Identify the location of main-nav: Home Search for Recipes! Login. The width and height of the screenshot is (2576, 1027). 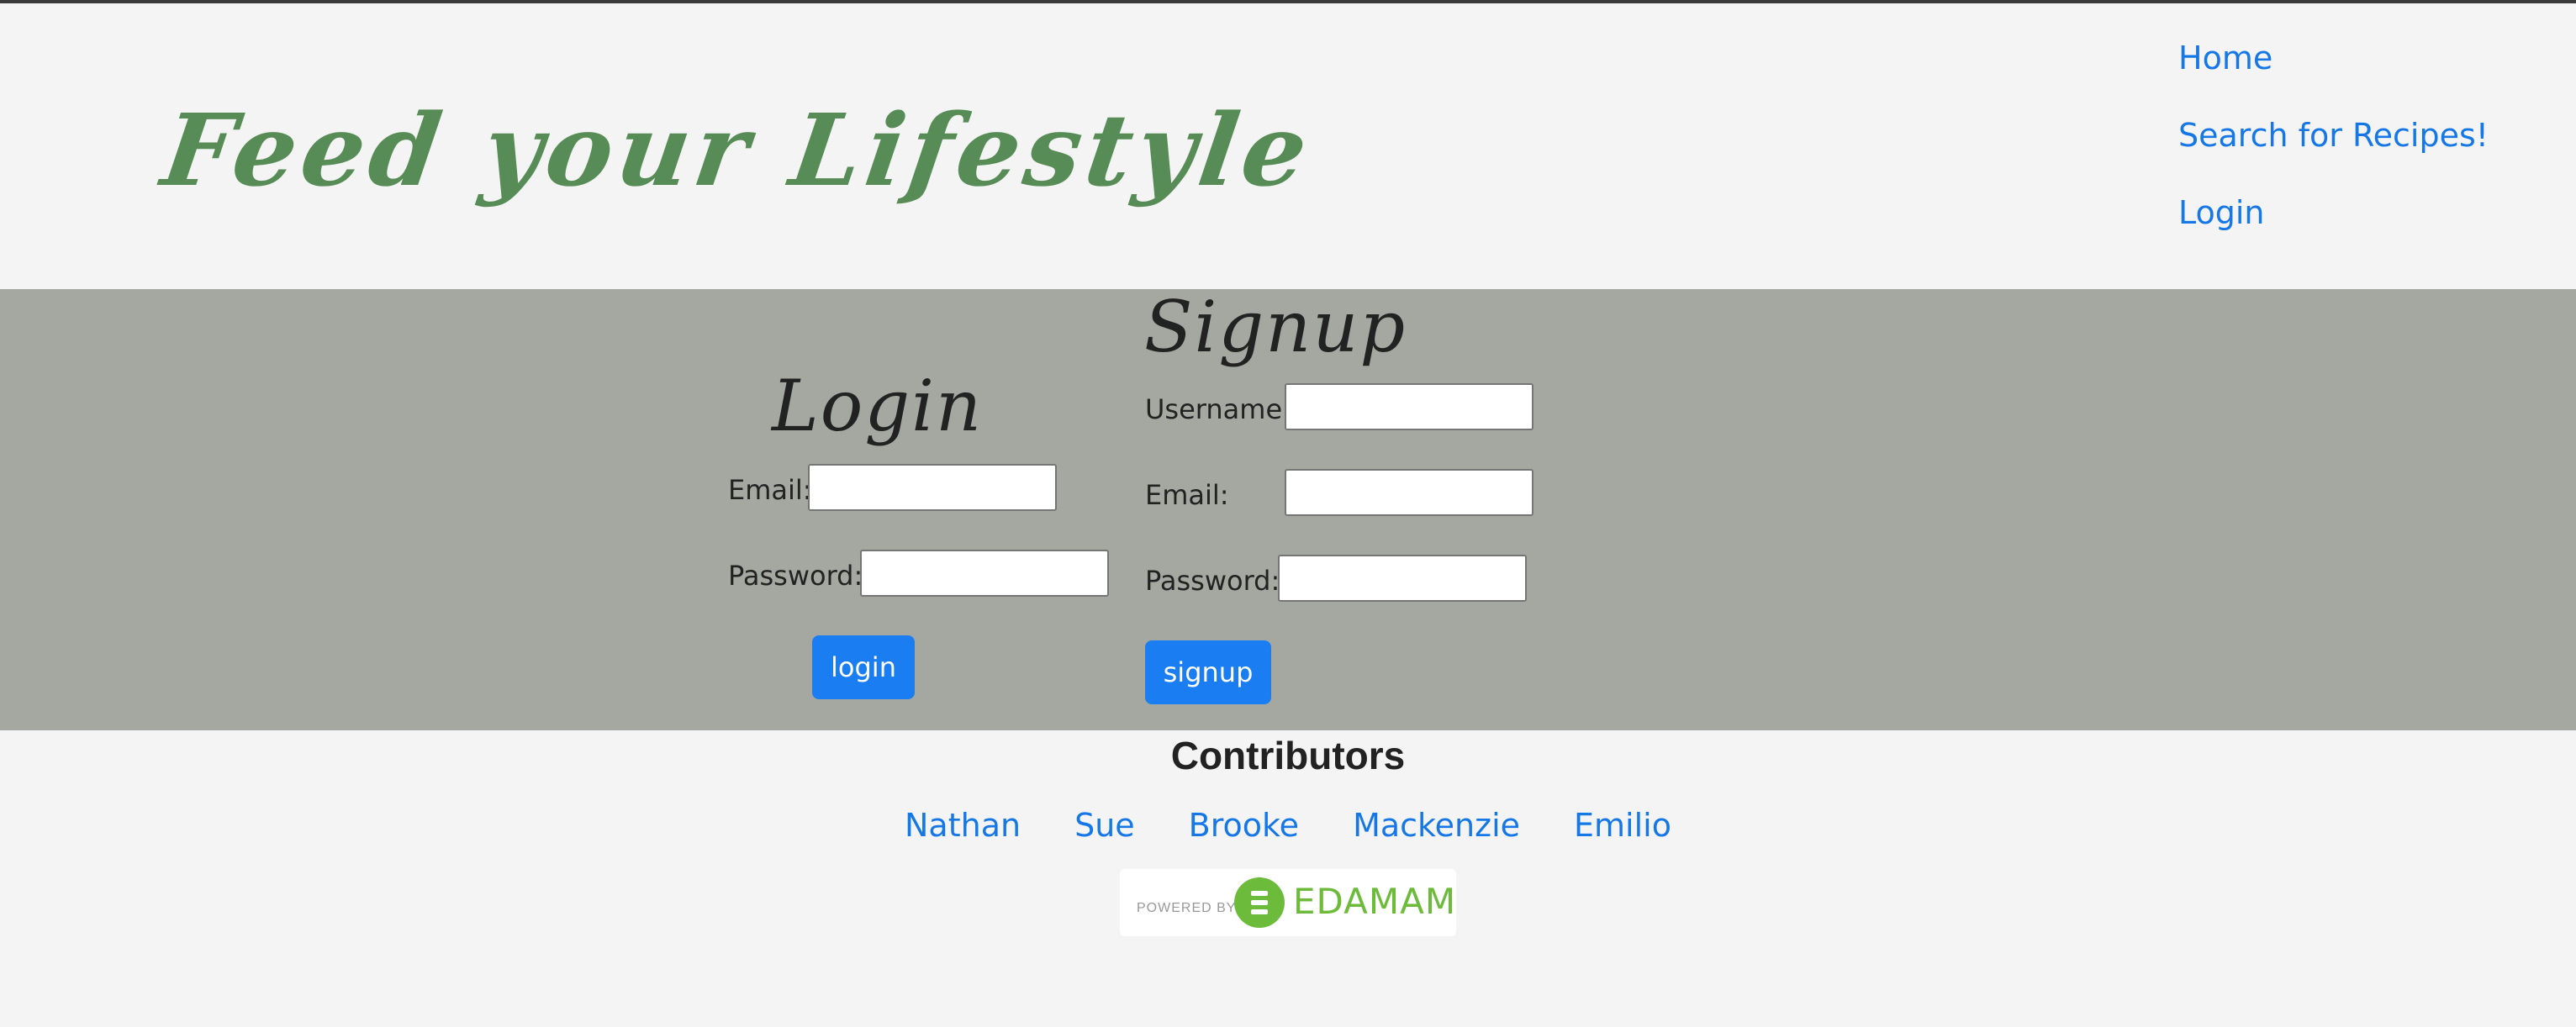
(2333, 153).